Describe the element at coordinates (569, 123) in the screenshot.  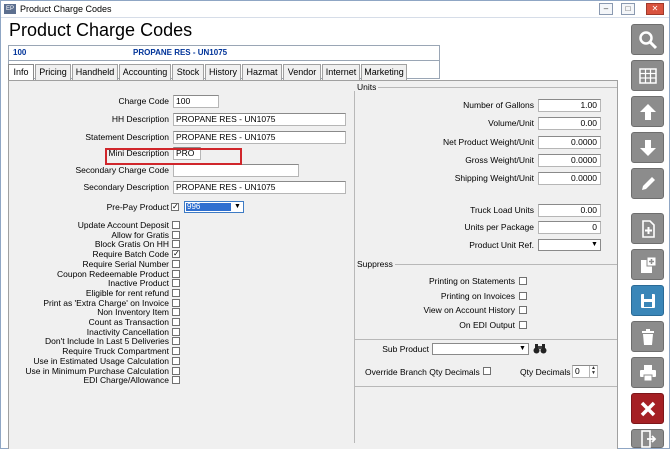
I see `volume-field: 0.00` at that location.